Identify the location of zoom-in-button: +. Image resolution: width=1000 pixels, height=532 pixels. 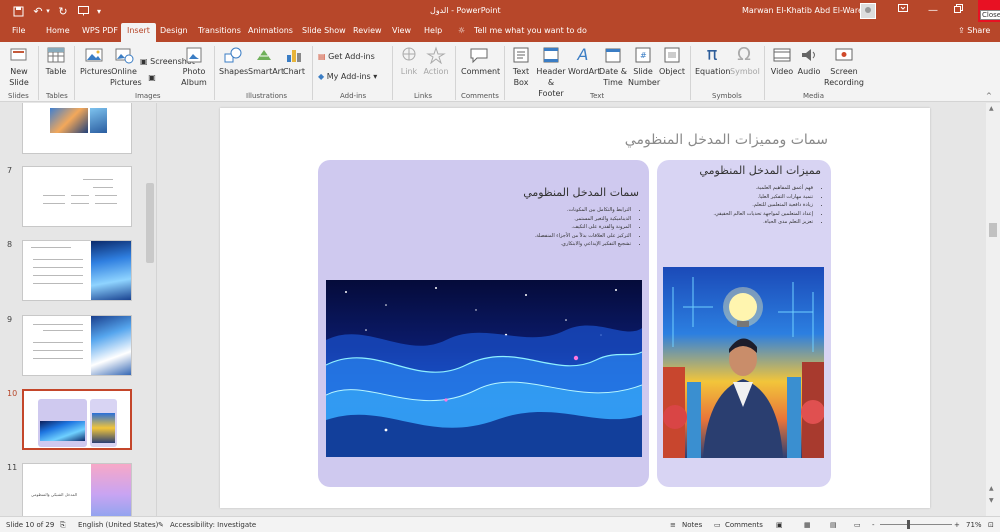
(957, 525).